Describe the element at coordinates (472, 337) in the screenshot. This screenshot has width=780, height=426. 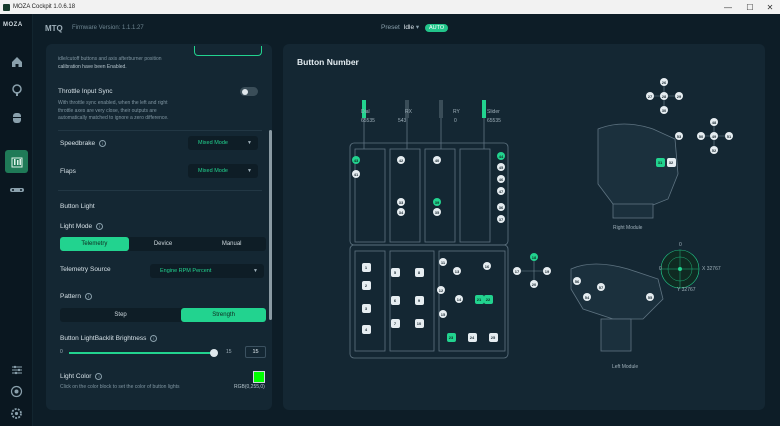
I see `button-marker-b24: 24` at that location.